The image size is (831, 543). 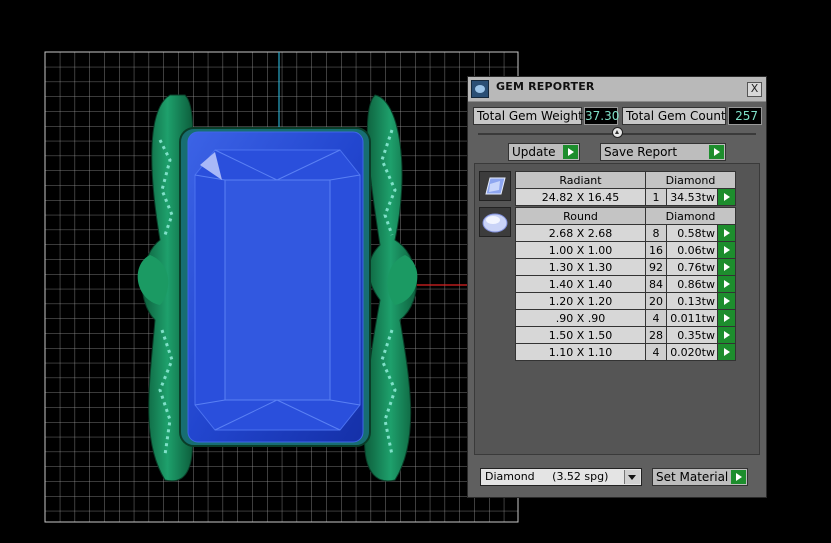 I want to click on save-report-button-label: Save Report, so click(x=641, y=152).